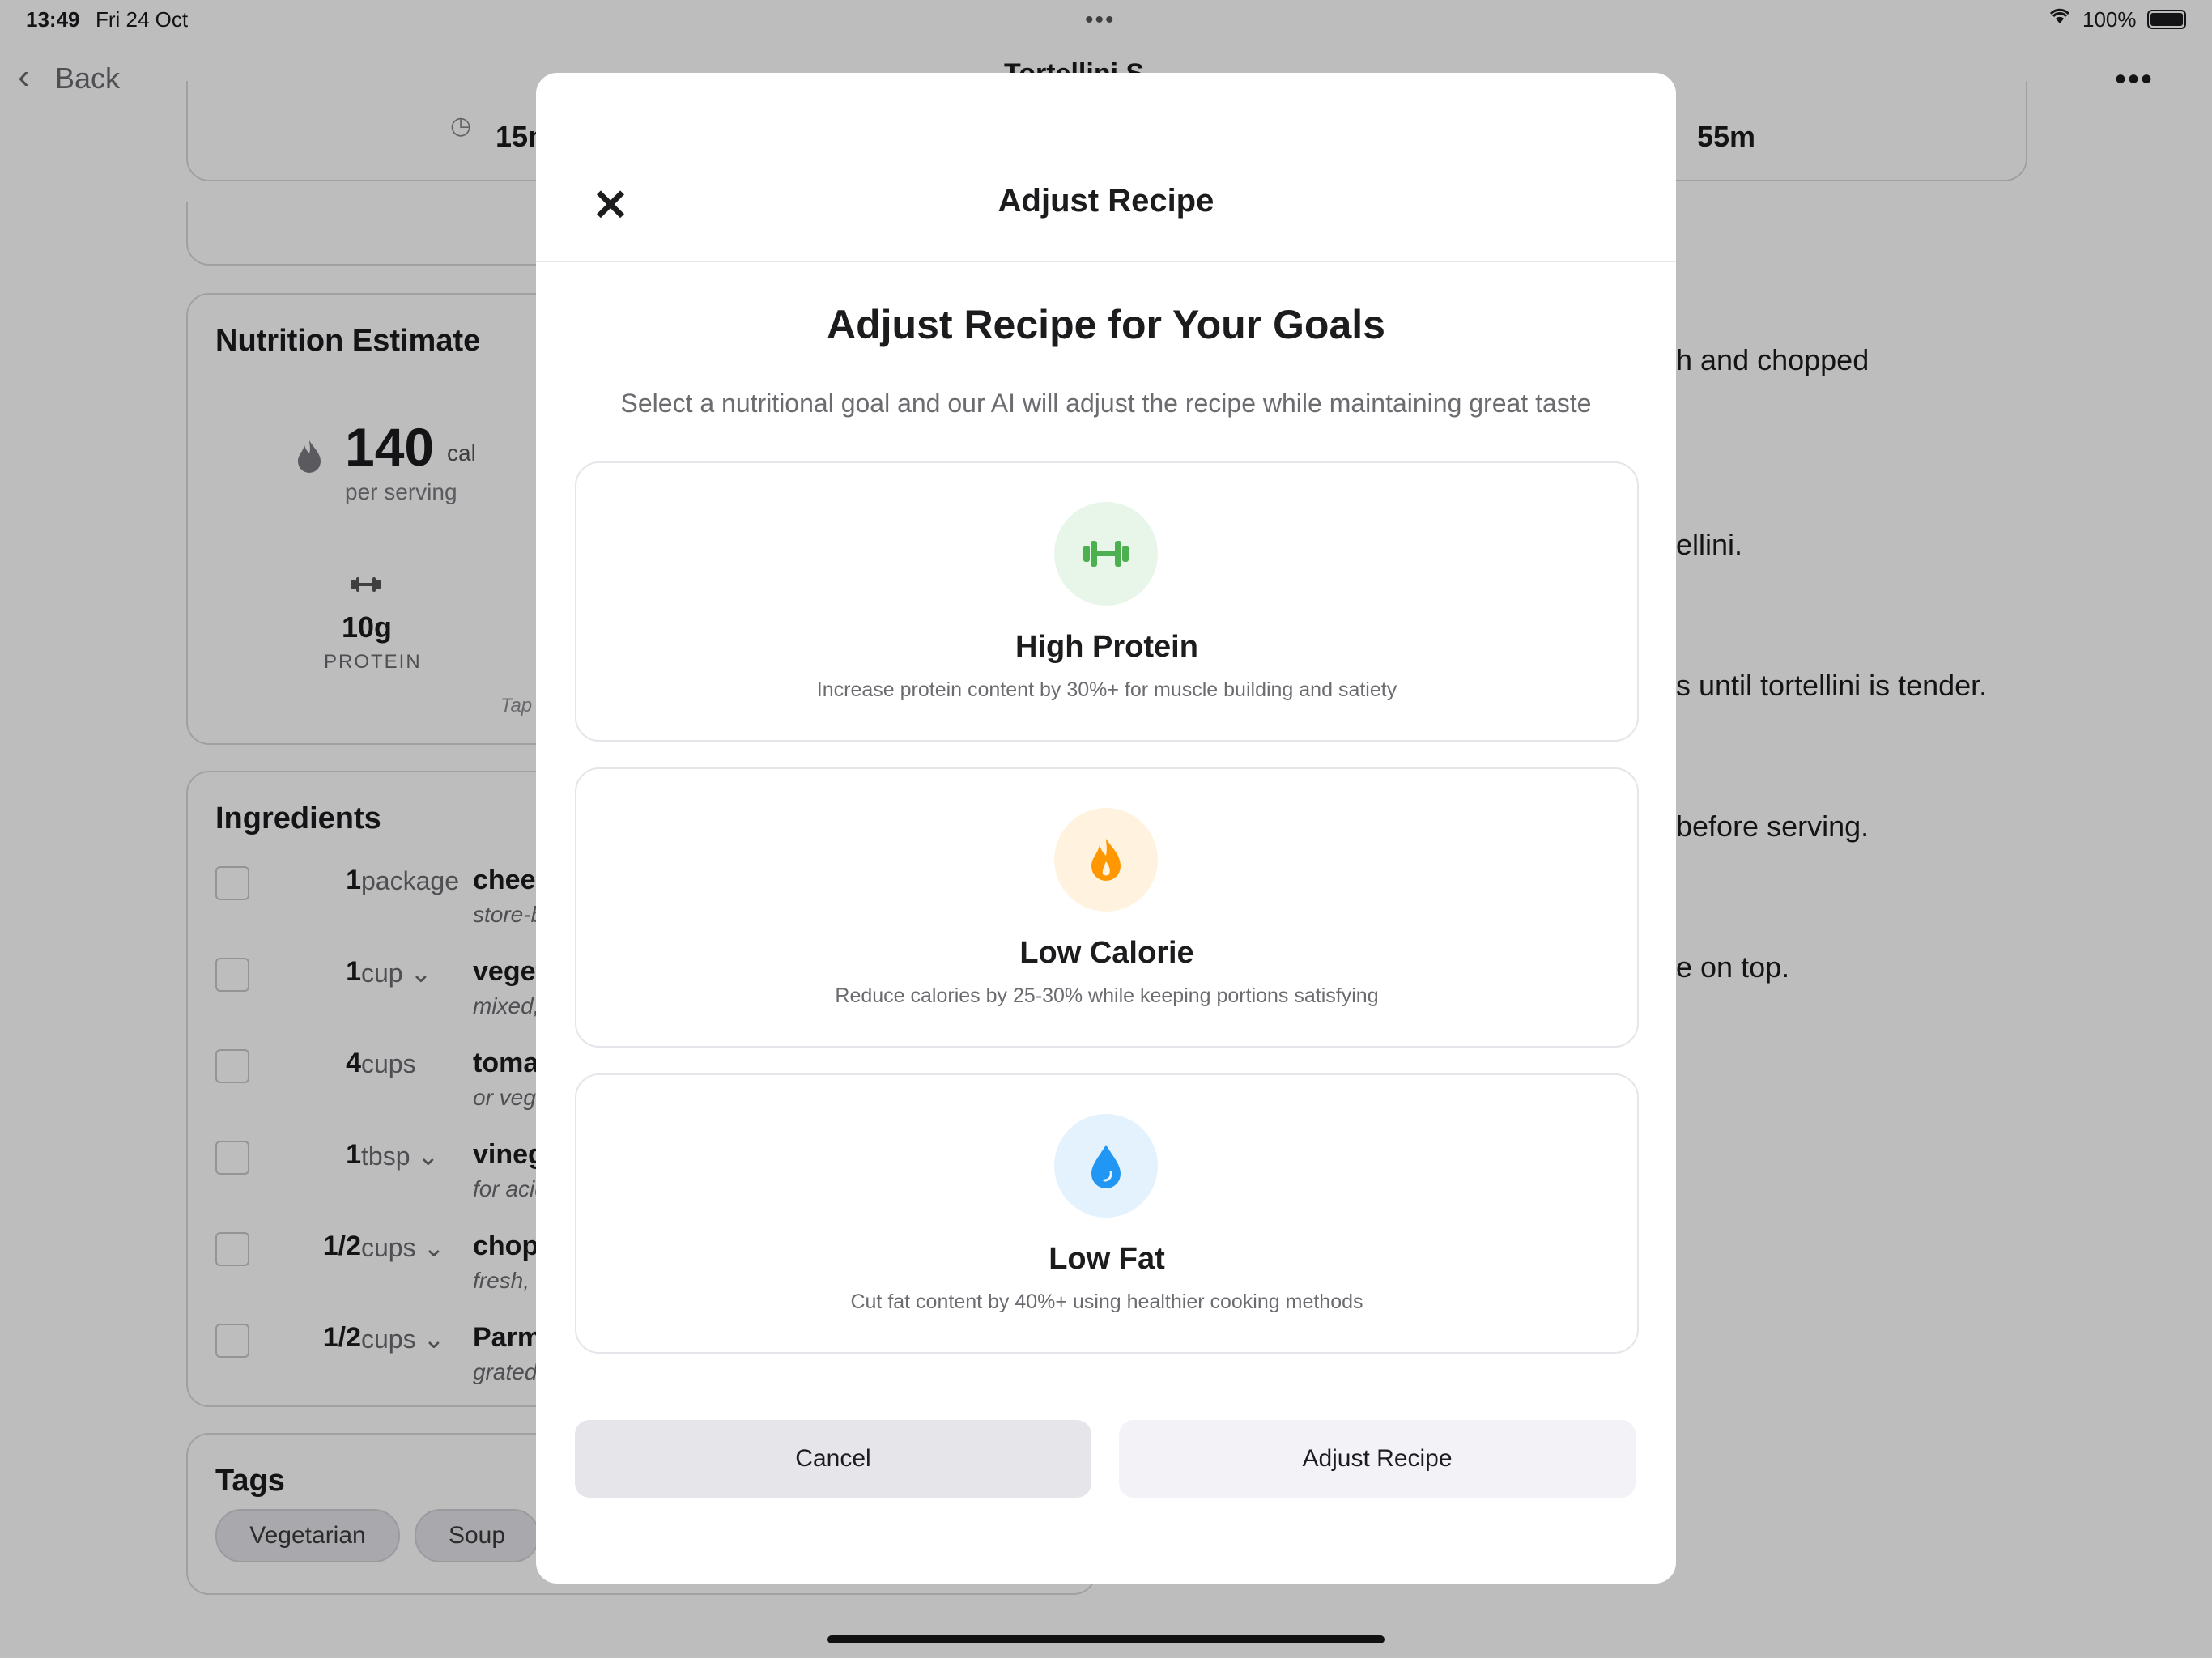 This screenshot has height=1658, width=2212. I want to click on cancel-button: Cancel, so click(833, 1459).